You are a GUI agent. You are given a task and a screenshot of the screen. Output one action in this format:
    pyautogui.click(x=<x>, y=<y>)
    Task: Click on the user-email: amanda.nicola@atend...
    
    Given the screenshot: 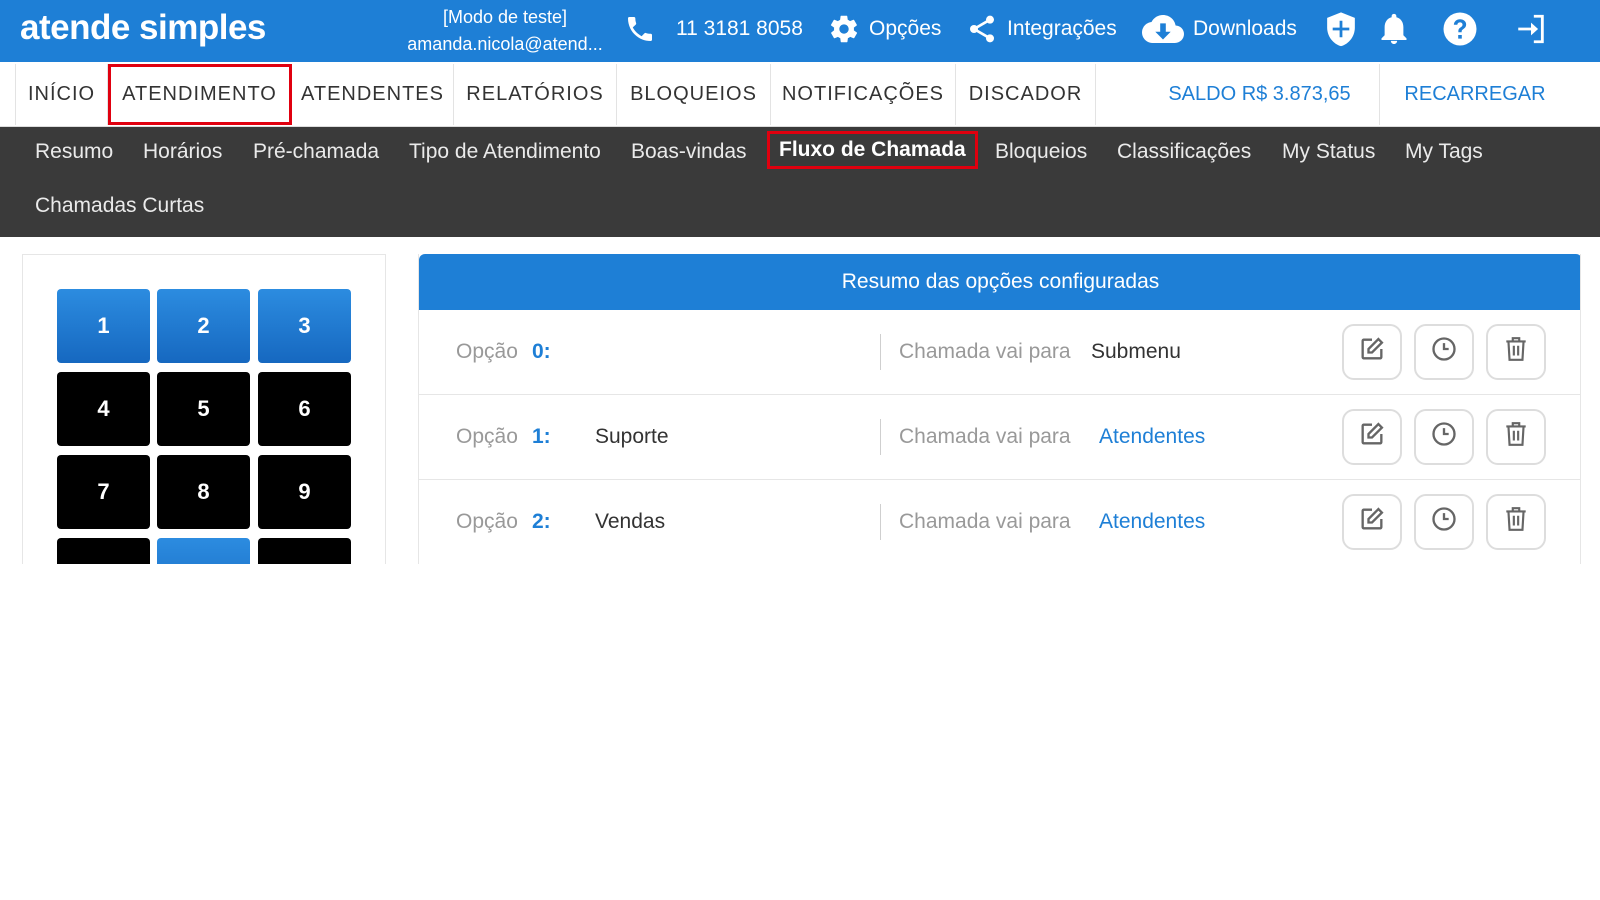 What is the action you would take?
    pyautogui.click(x=505, y=44)
    